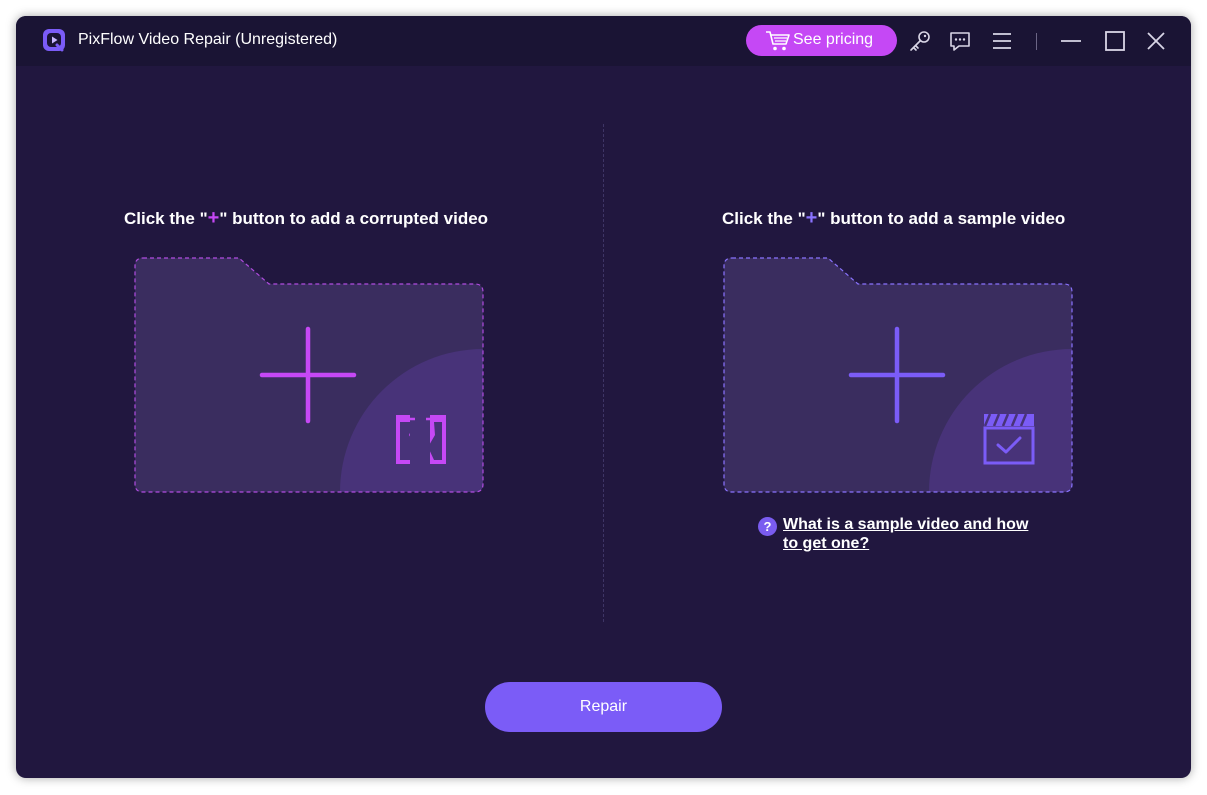 The width and height of the screenshot is (1207, 795). Describe the element at coordinates (767, 526) in the screenshot. I see `help-question-icon: ?` at that location.